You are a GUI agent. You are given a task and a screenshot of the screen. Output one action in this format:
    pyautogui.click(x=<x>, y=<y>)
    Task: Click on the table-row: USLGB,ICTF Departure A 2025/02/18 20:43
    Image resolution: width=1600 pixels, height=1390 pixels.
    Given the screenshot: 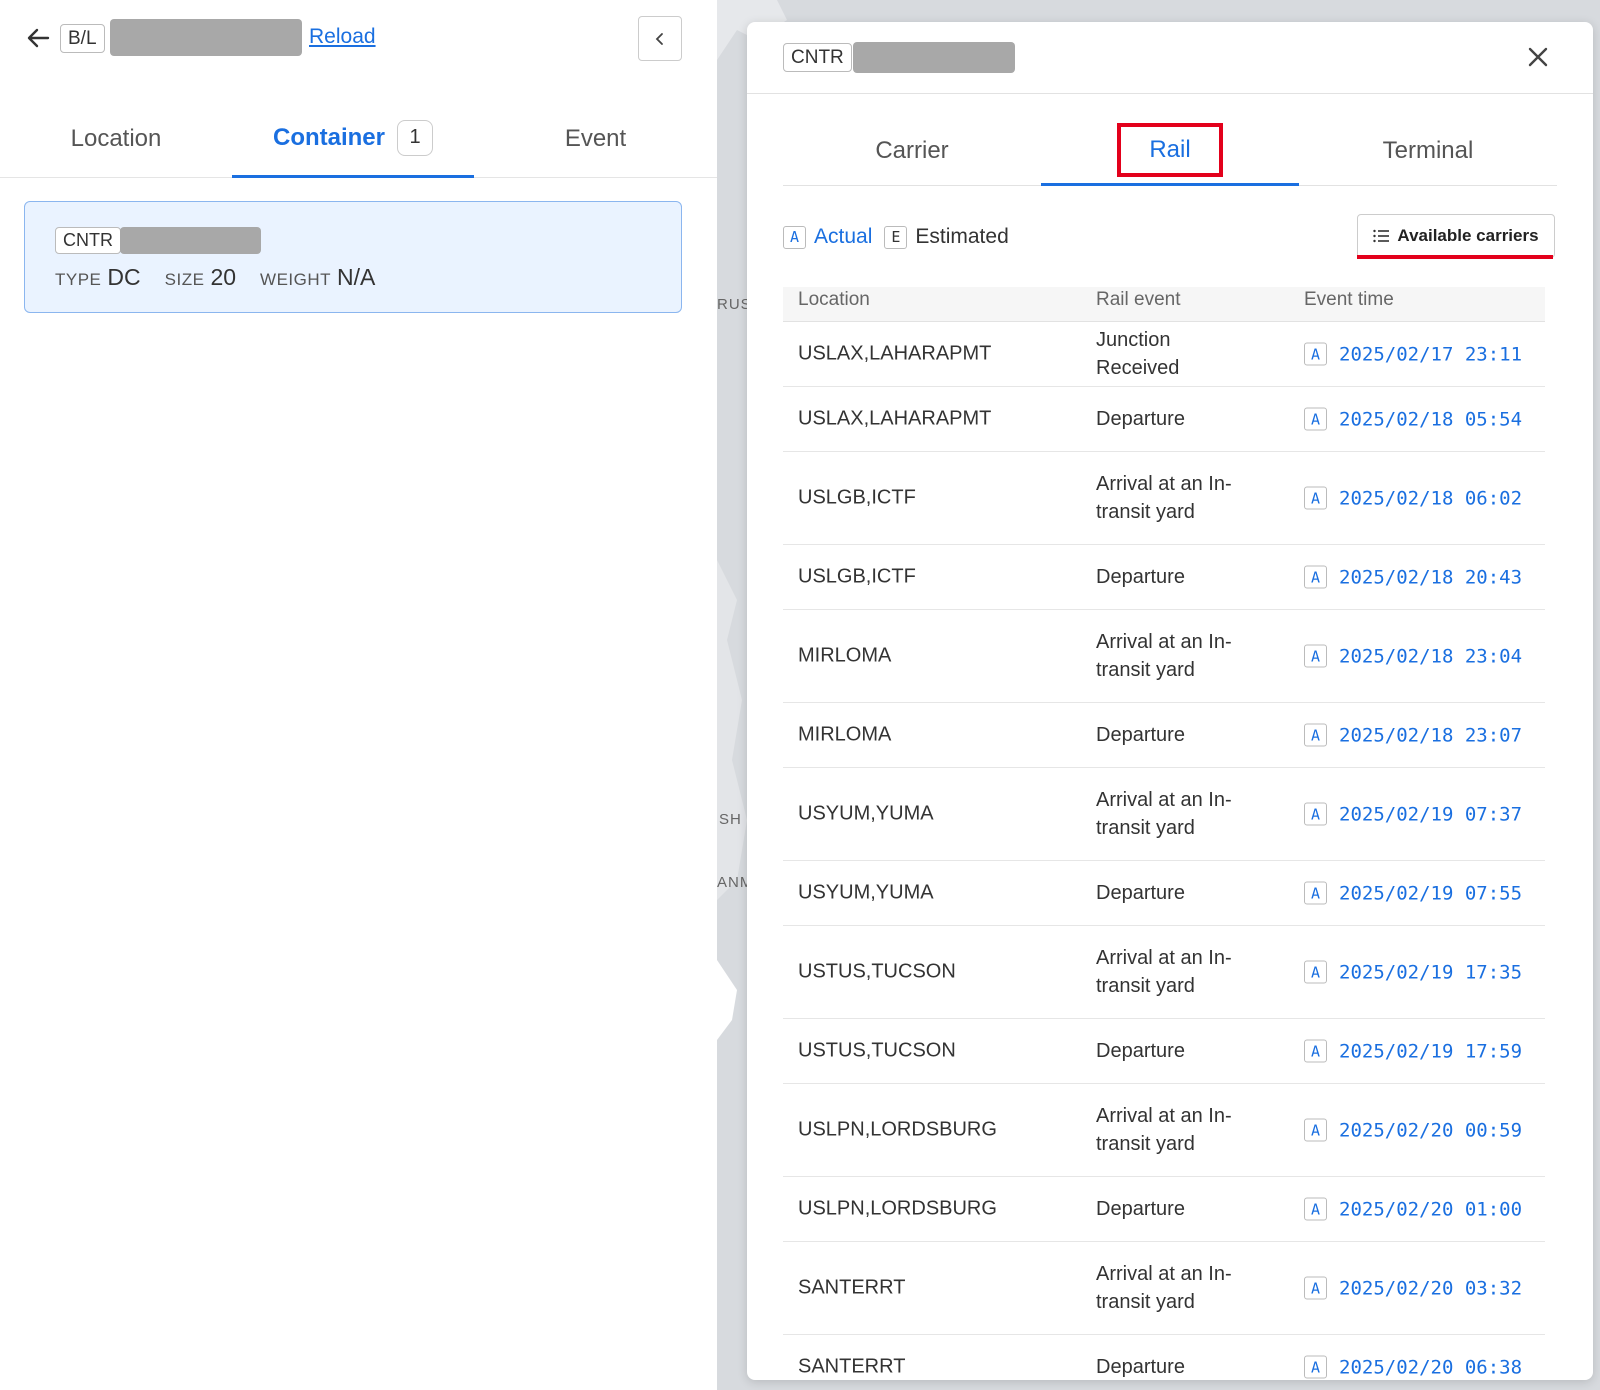 What is the action you would take?
    pyautogui.click(x=1164, y=577)
    